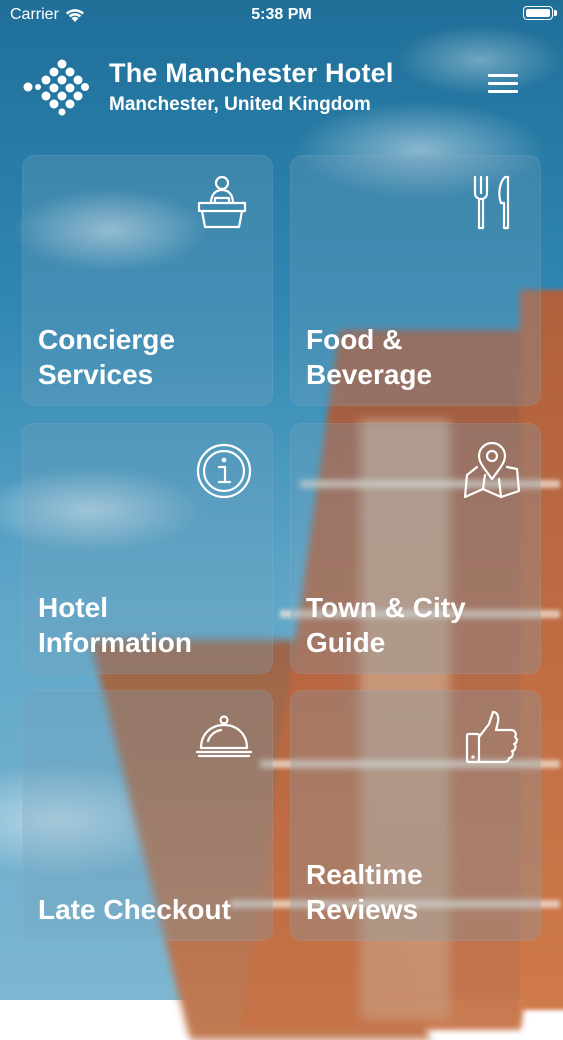  Describe the element at coordinates (147, 280) in the screenshot. I see `tile-concierge-services: Concierge Services` at that location.